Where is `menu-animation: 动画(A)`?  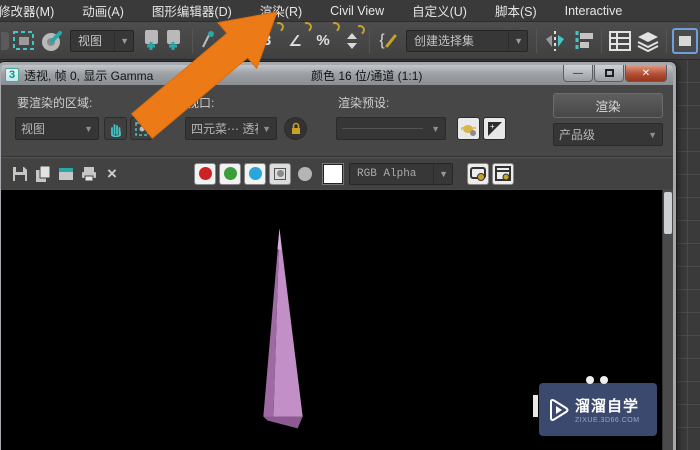 menu-animation: 动画(A) is located at coordinates (103, 10).